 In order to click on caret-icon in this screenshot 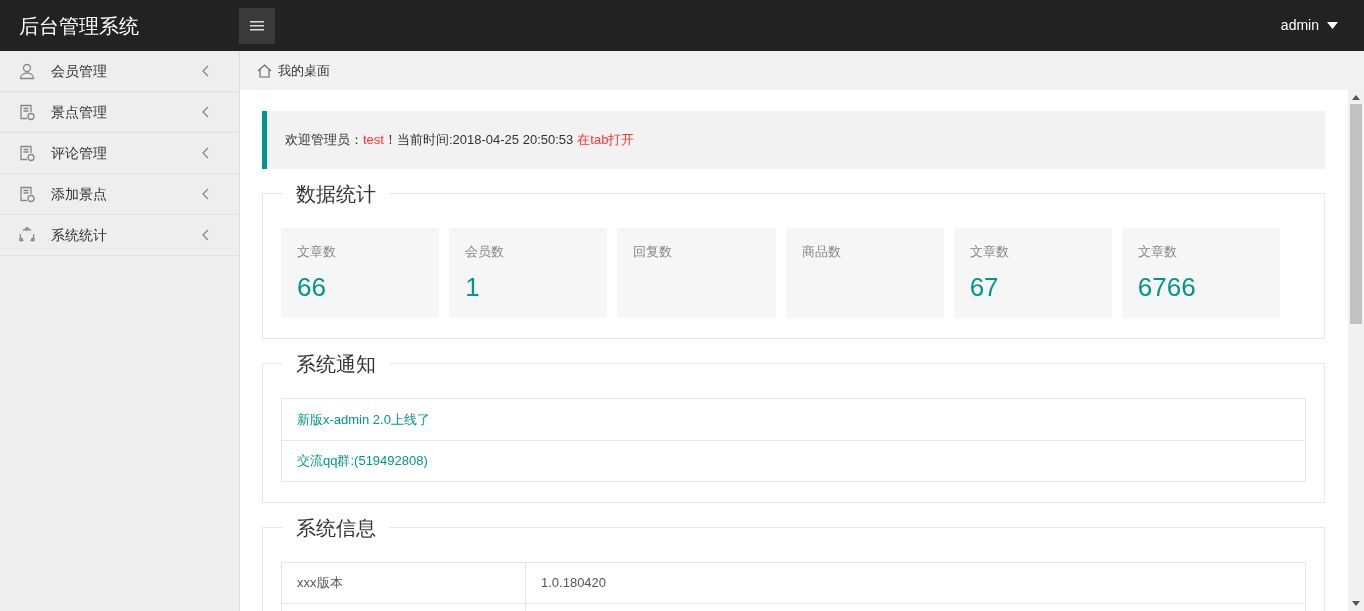, I will do `click(1332, 25)`.